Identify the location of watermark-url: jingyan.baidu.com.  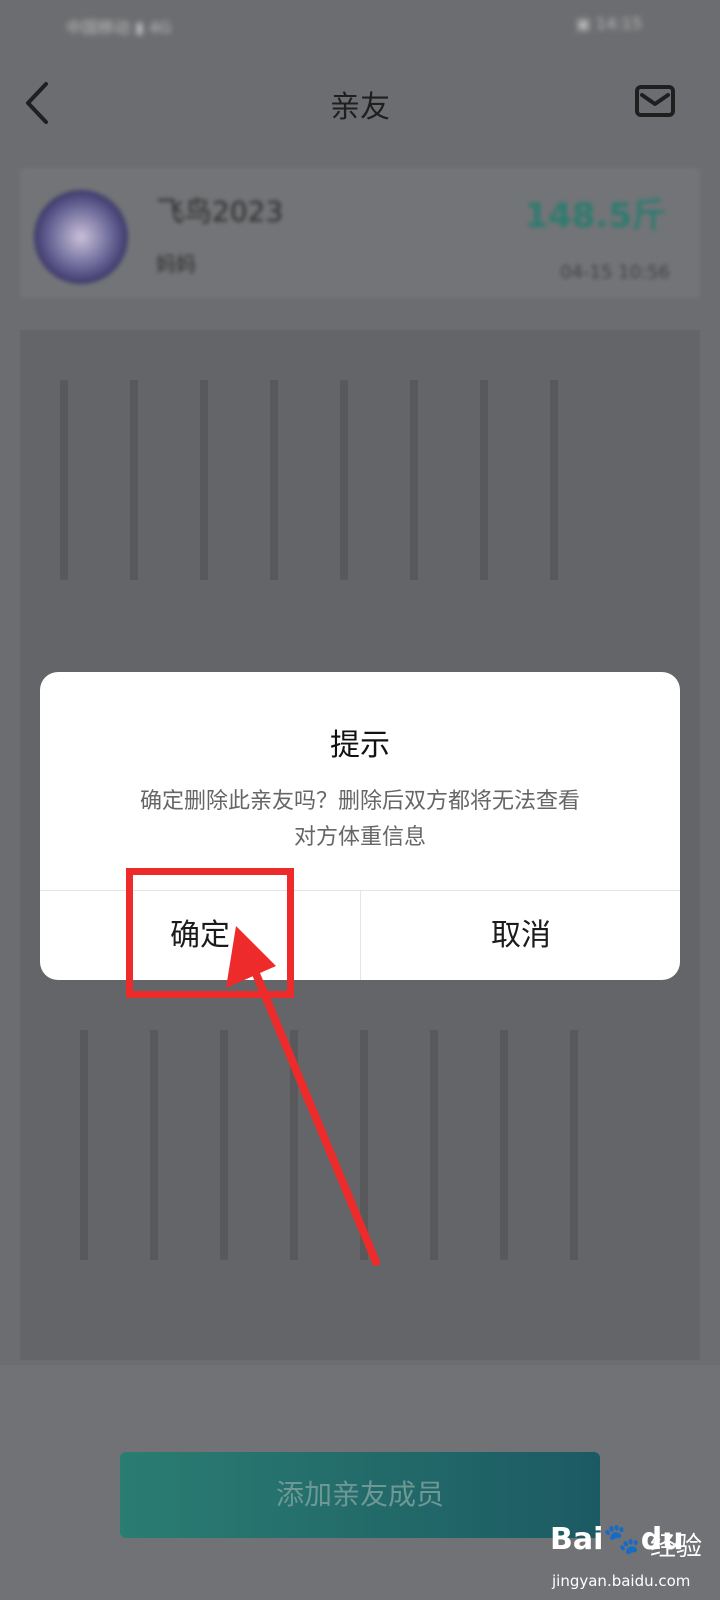
(621, 1581).